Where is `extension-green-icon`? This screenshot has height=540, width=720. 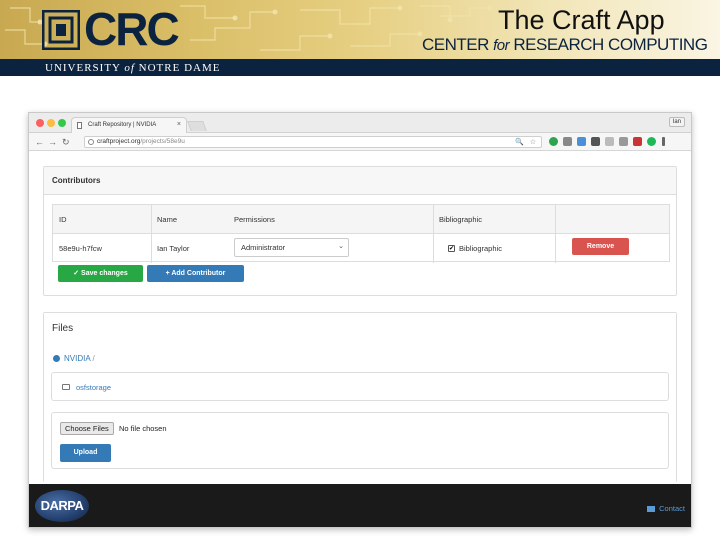 extension-green-icon is located at coordinates (553, 141).